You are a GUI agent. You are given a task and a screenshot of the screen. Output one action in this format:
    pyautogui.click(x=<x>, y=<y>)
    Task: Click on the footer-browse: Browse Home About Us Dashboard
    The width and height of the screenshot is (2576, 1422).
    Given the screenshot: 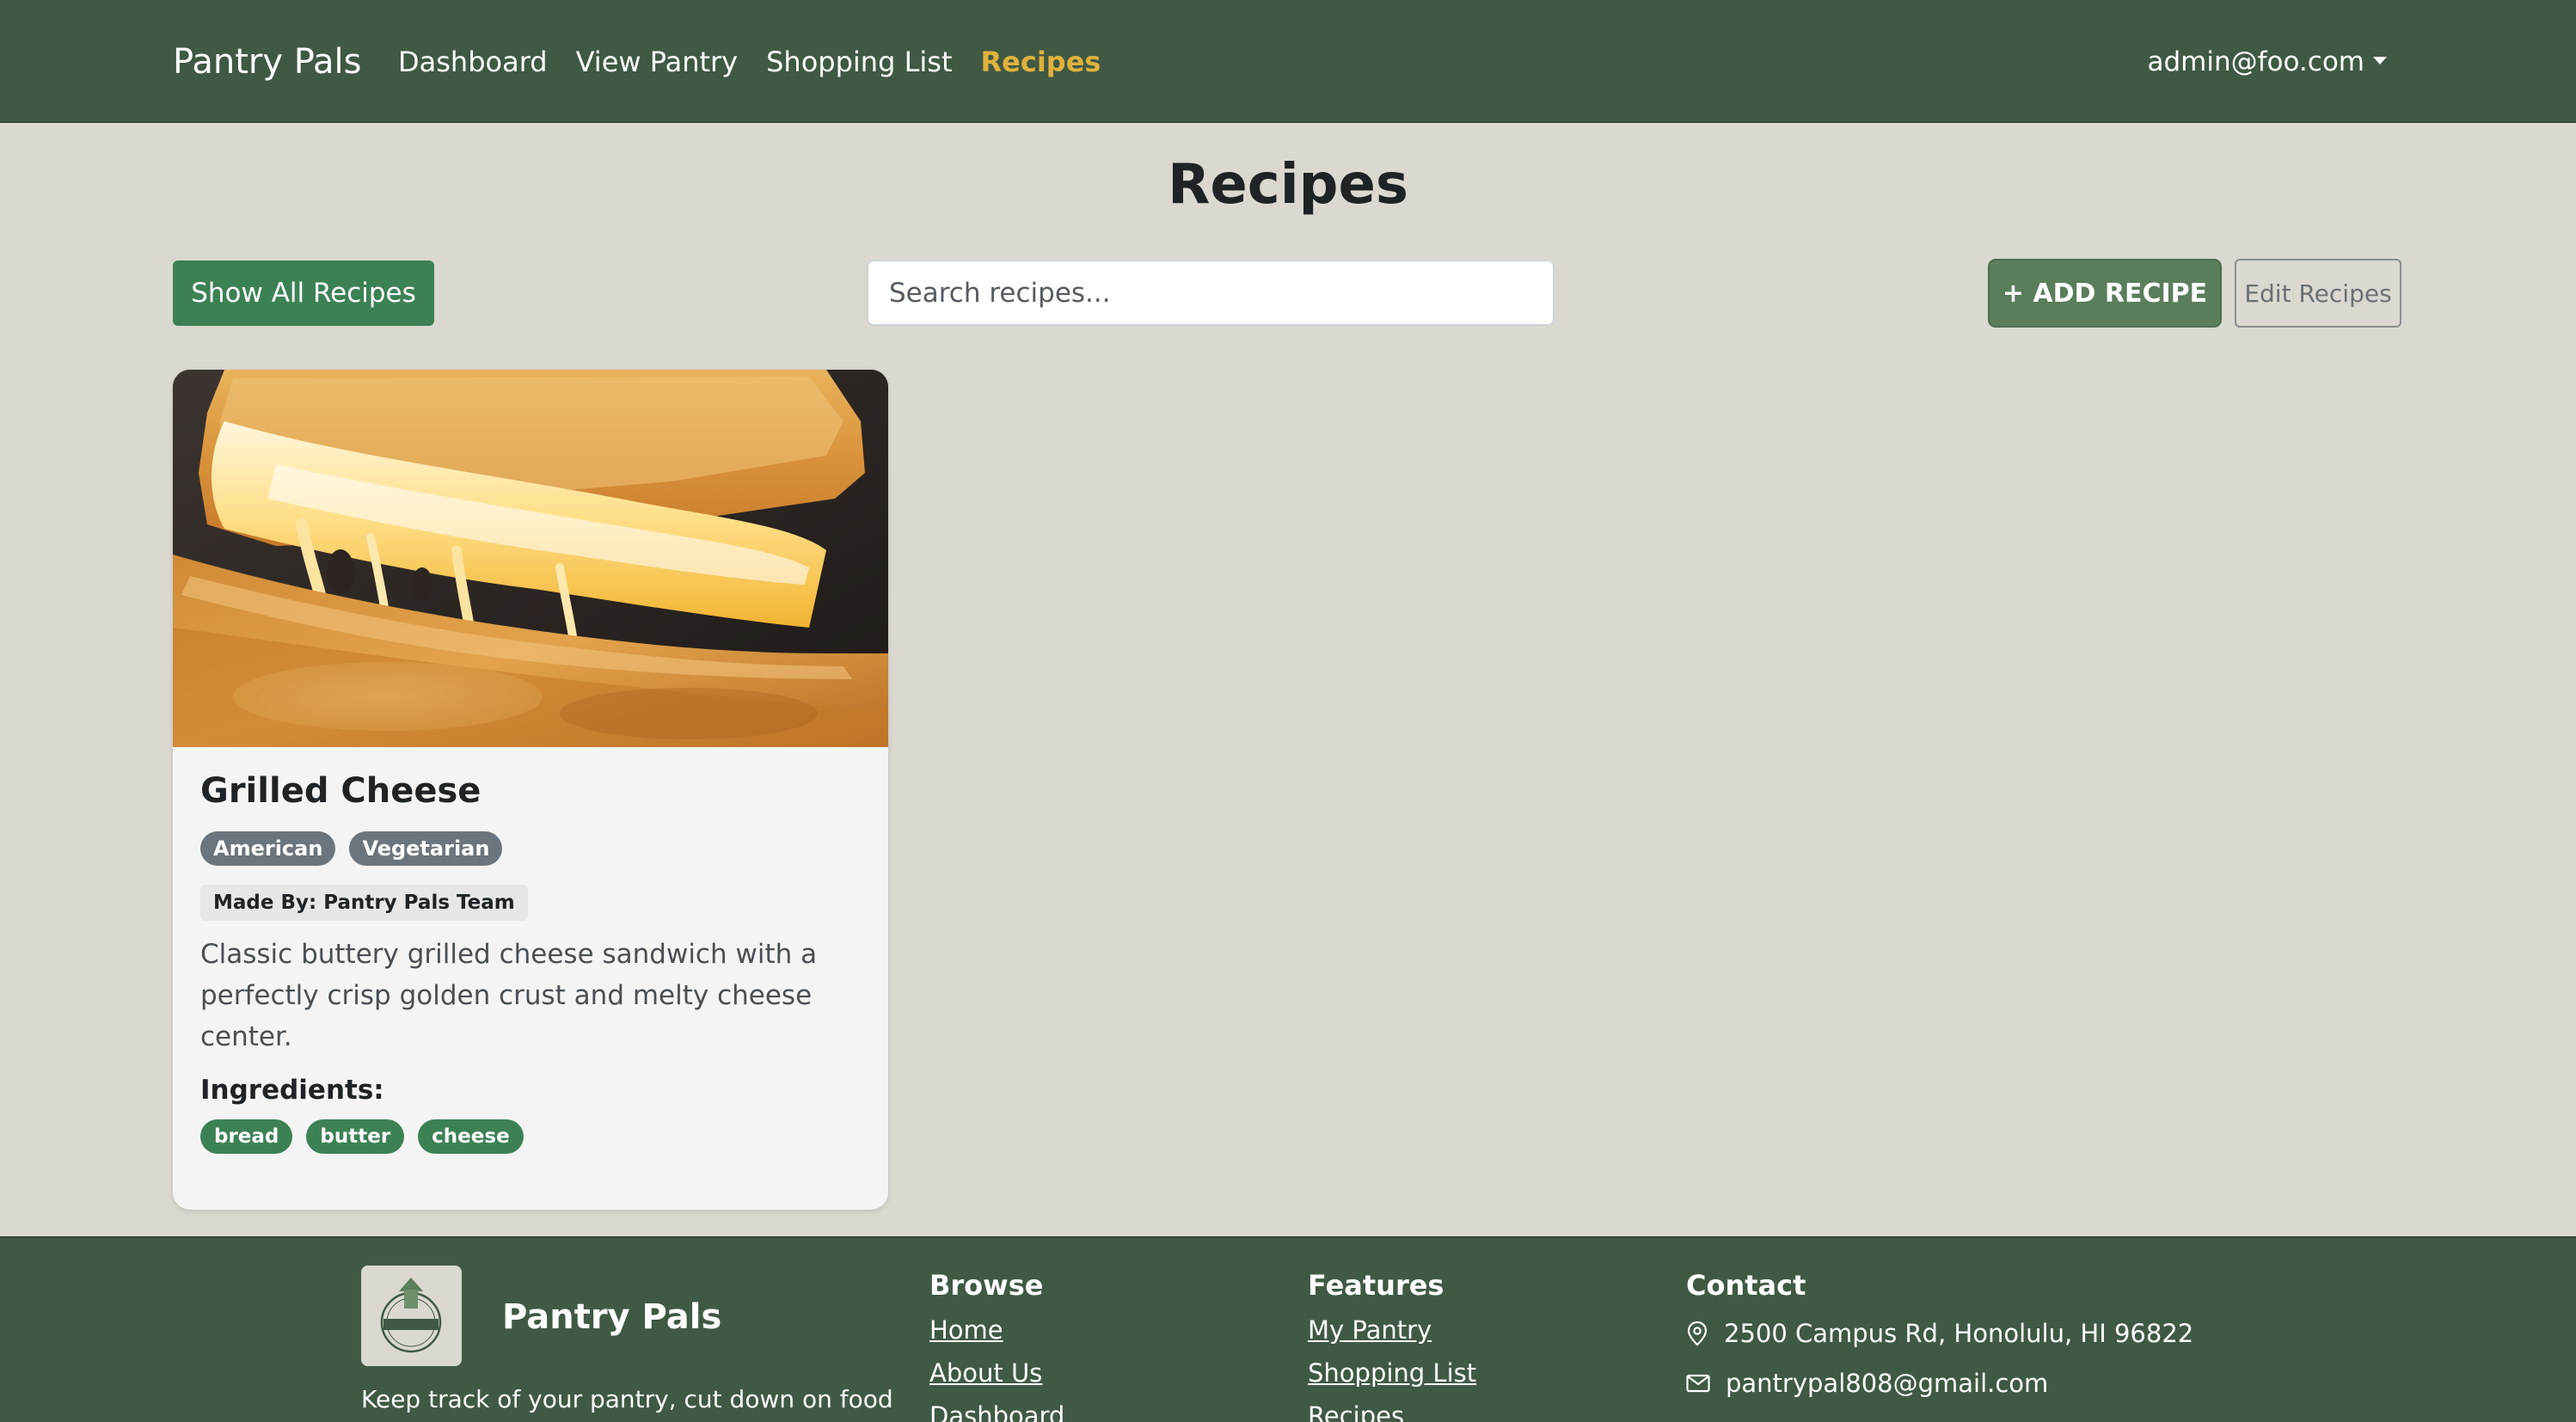 What is the action you would take?
    pyautogui.click(x=996, y=1343)
    